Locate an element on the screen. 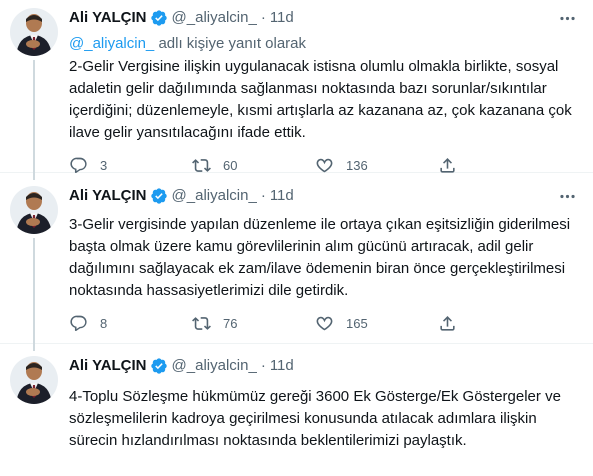 The width and height of the screenshot is (593, 476). reply-count: 8 is located at coordinates (104, 323).